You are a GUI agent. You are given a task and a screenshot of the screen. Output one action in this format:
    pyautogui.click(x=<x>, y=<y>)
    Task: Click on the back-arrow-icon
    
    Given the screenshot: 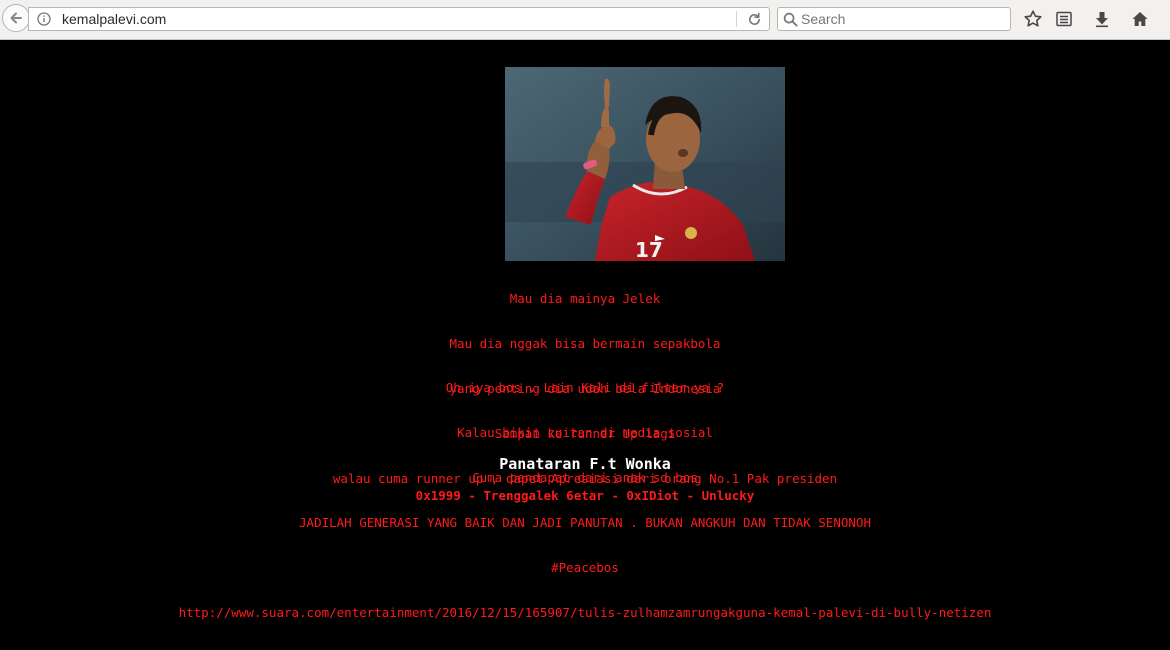 What is the action you would take?
    pyautogui.click(x=16, y=18)
    